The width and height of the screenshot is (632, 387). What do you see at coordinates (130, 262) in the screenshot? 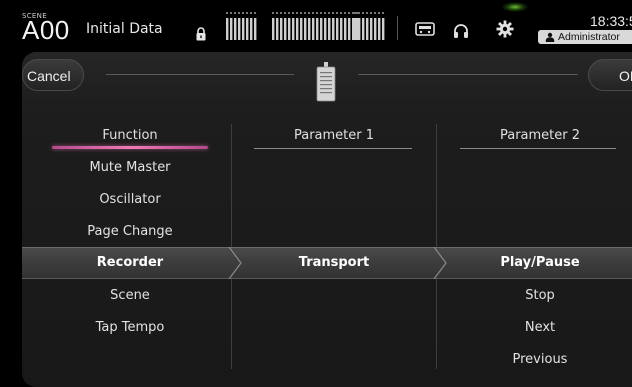
I see `list-item-recorder: Recorder` at bounding box center [130, 262].